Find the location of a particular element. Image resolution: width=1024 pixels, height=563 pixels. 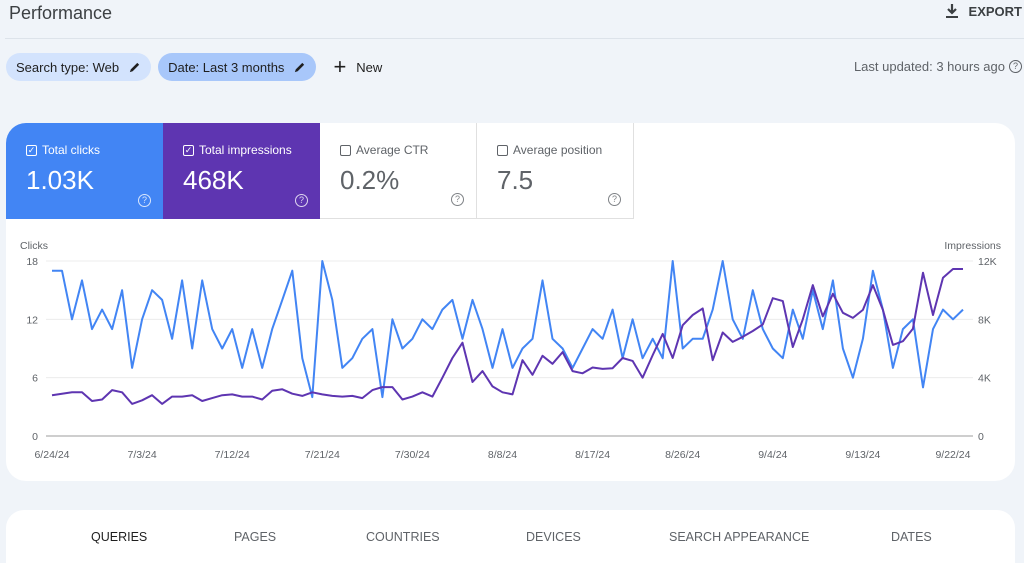

metric-label: Total impressions is located at coordinates (245, 150).